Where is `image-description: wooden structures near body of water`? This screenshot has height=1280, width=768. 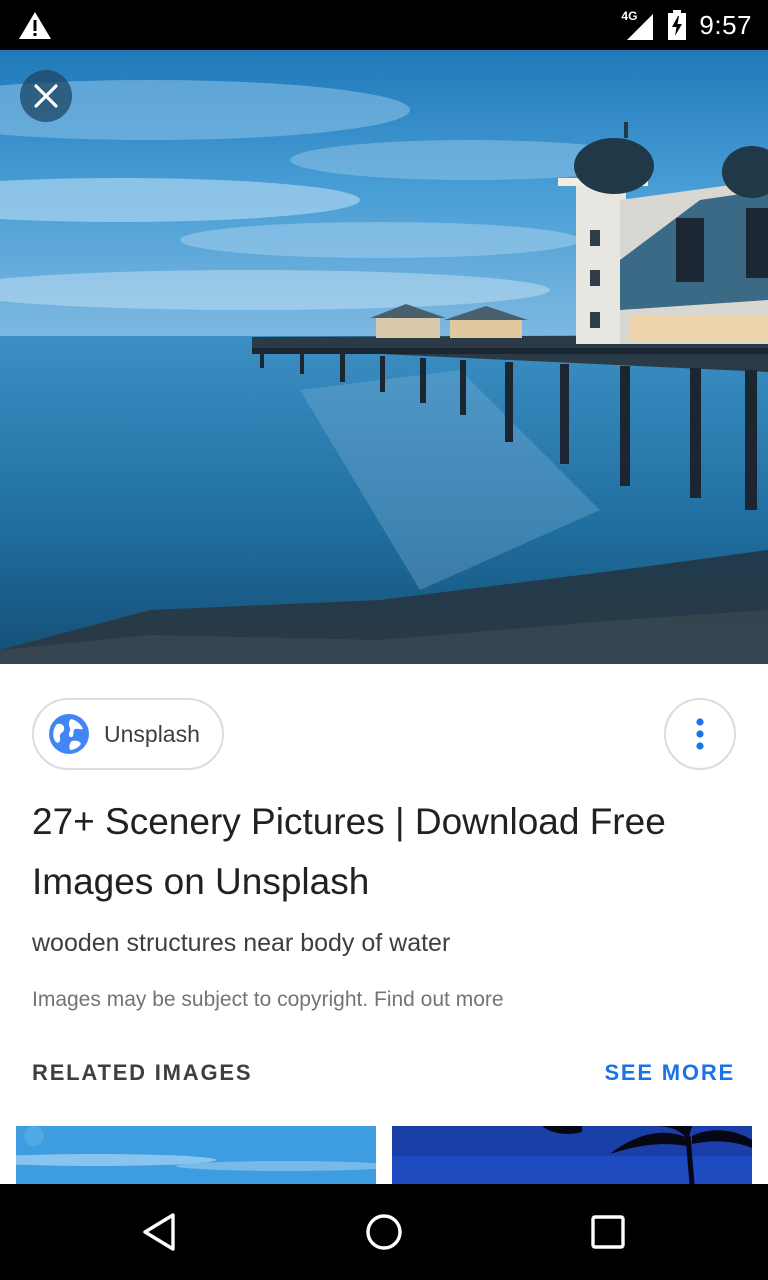 image-description: wooden structures near body of water is located at coordinates (241, 943).